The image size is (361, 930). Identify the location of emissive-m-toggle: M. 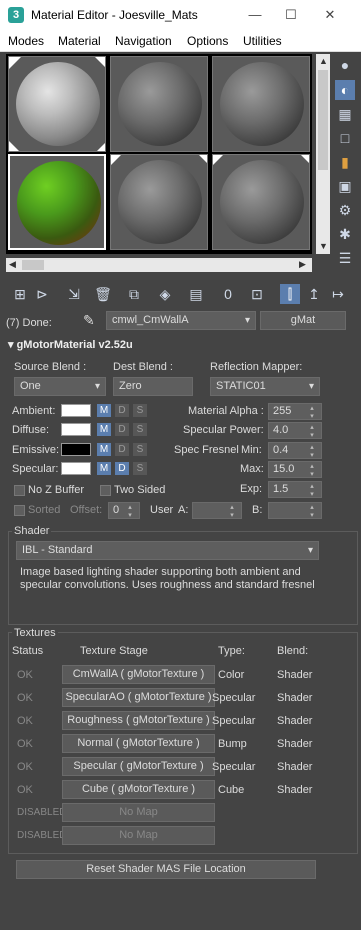
(104, 449).